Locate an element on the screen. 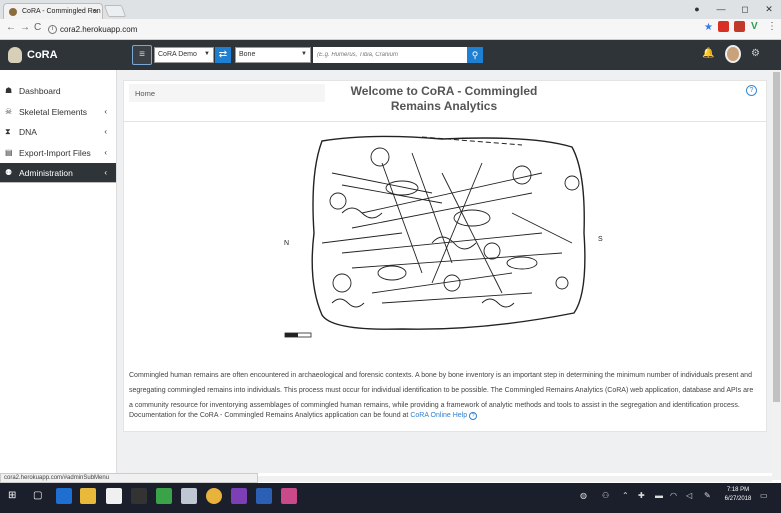 This screenshot has height=513, width=781. maximize-button: ◻ is located at coordinates (745, 9).